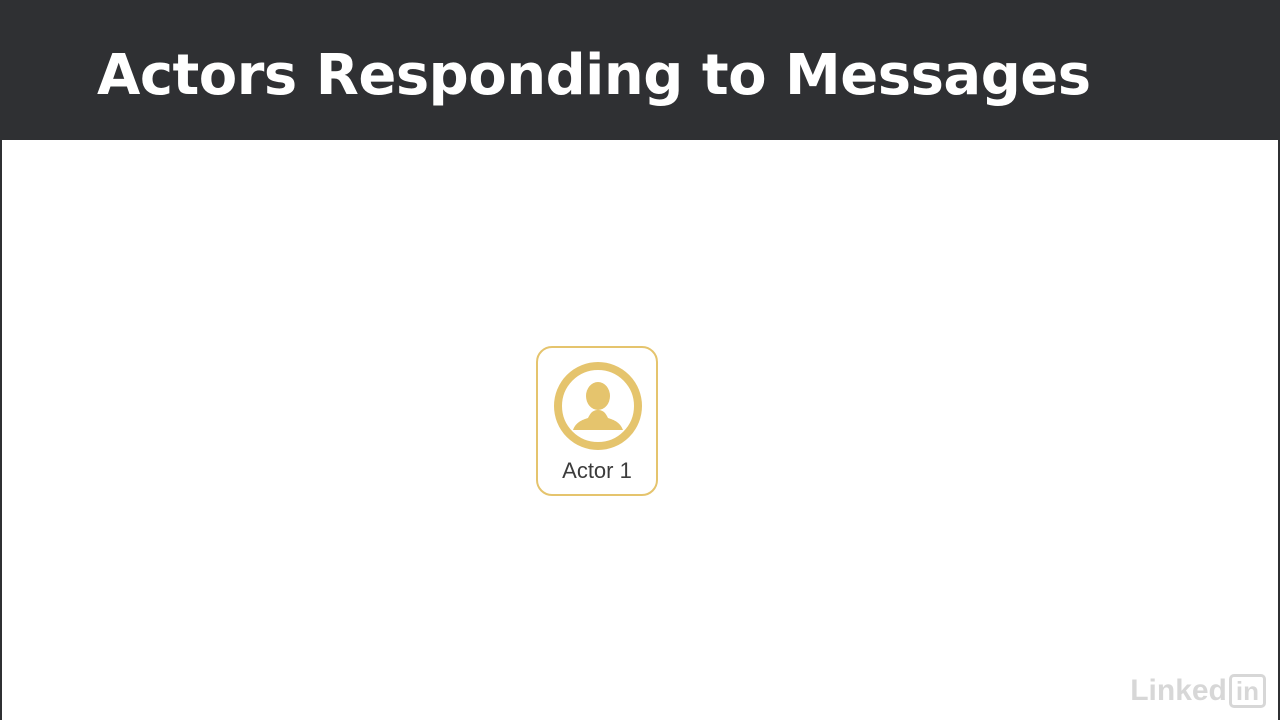 The width and height of the screenshot is (1280, 720). I want to click on slide-title: Actors Responding to Messages, so click(594, 75).